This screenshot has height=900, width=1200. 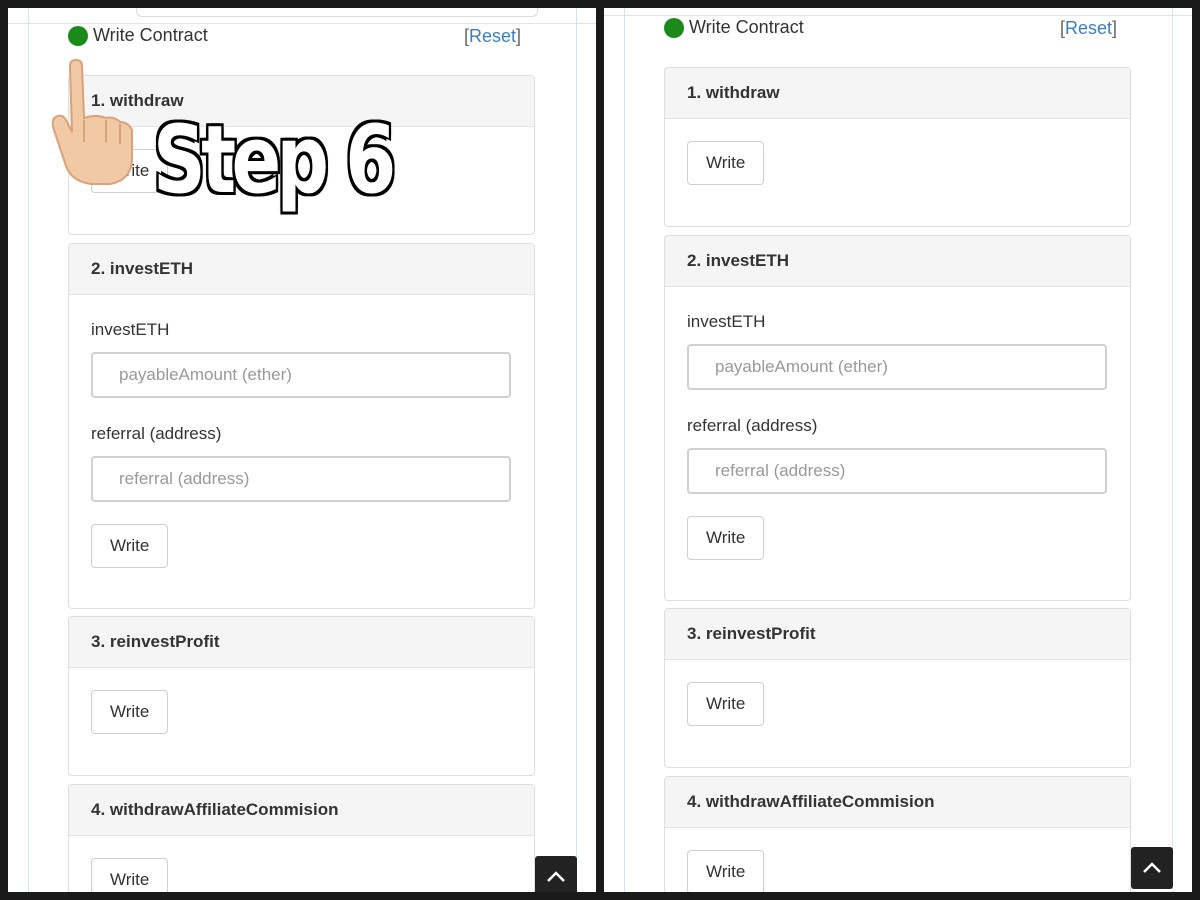 What do you see at coordinates (897, 147) in the screenshot?
I see `function-card-withdraw: 1. withdraw Write` at bounding box center [897, 147].